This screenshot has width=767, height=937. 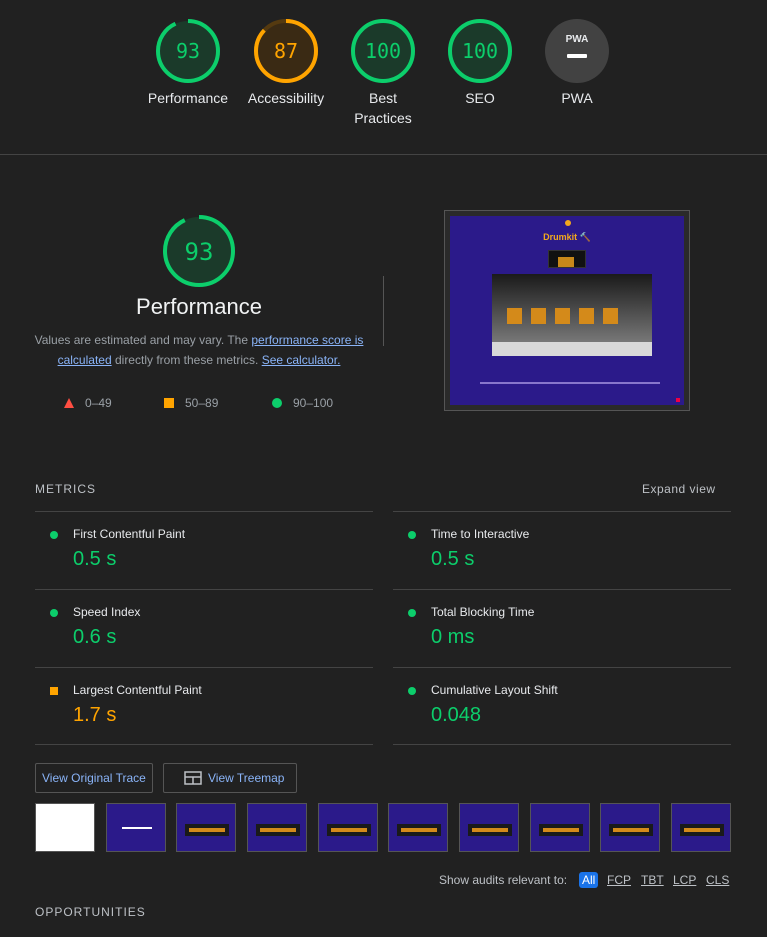 I want to click on view-treemap-label: View Treemap, so click(x=246, y=778).